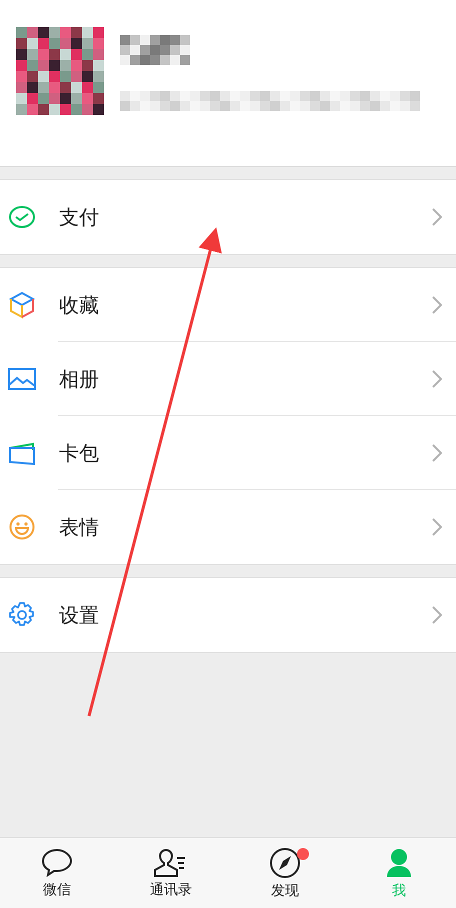  Describe the element at coordinates (228, 453) in the screenshot. I see `menu-item: 卡包` at that location.